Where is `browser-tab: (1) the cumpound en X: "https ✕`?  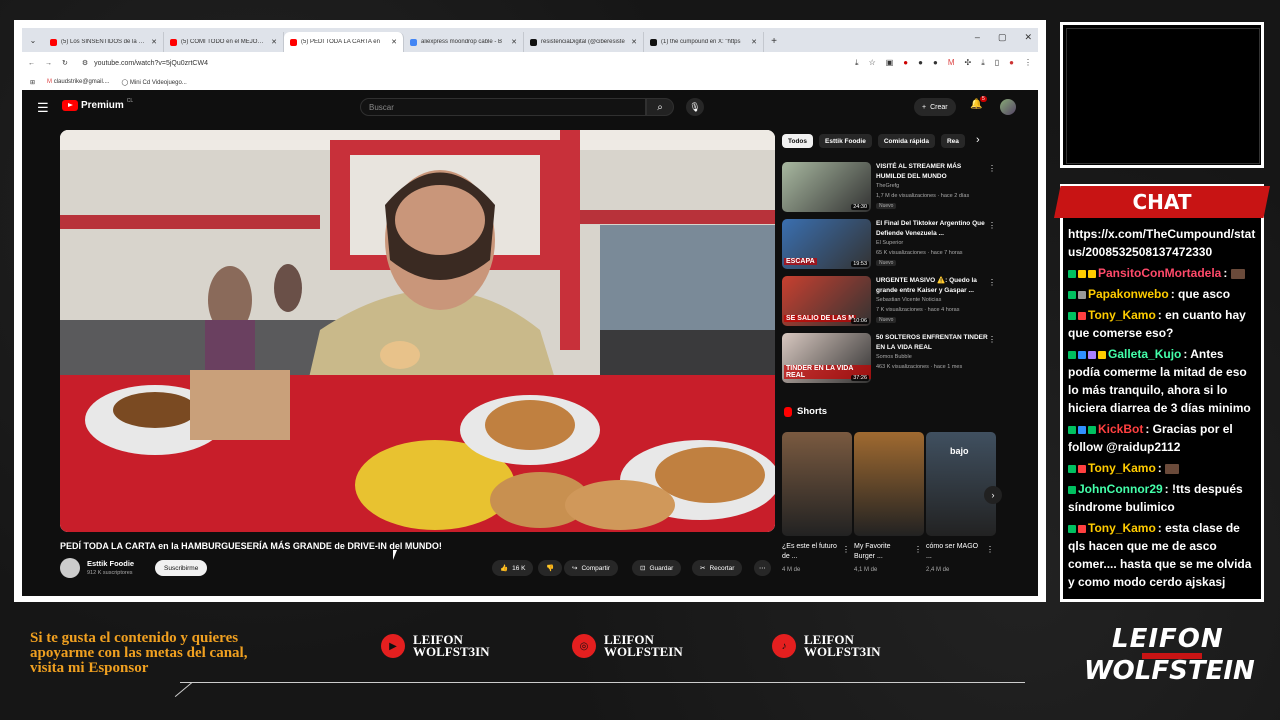 browser-tab: (1) the cumpound en X: "https ✕ is located at coordinates (704, 42).